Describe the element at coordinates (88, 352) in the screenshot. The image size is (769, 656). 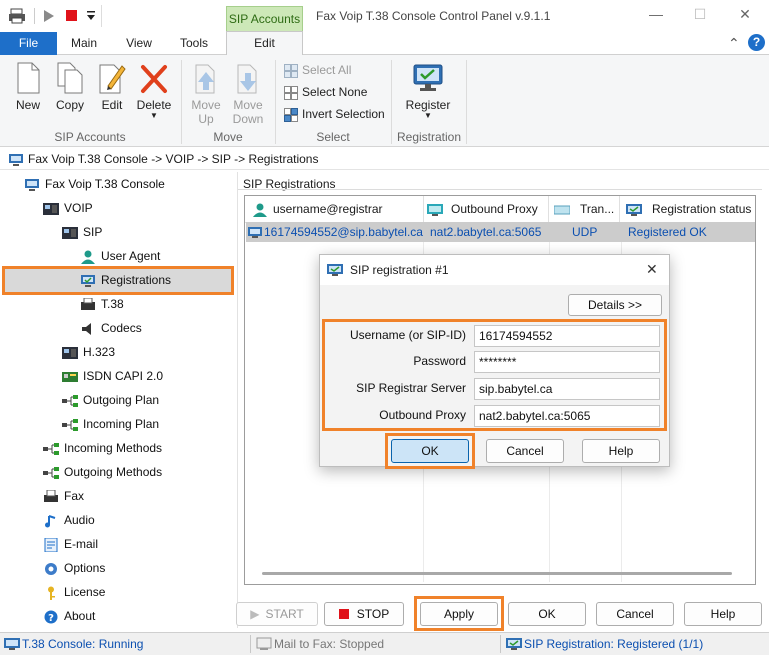
I see `tree-item-h323: H.323` at that location.